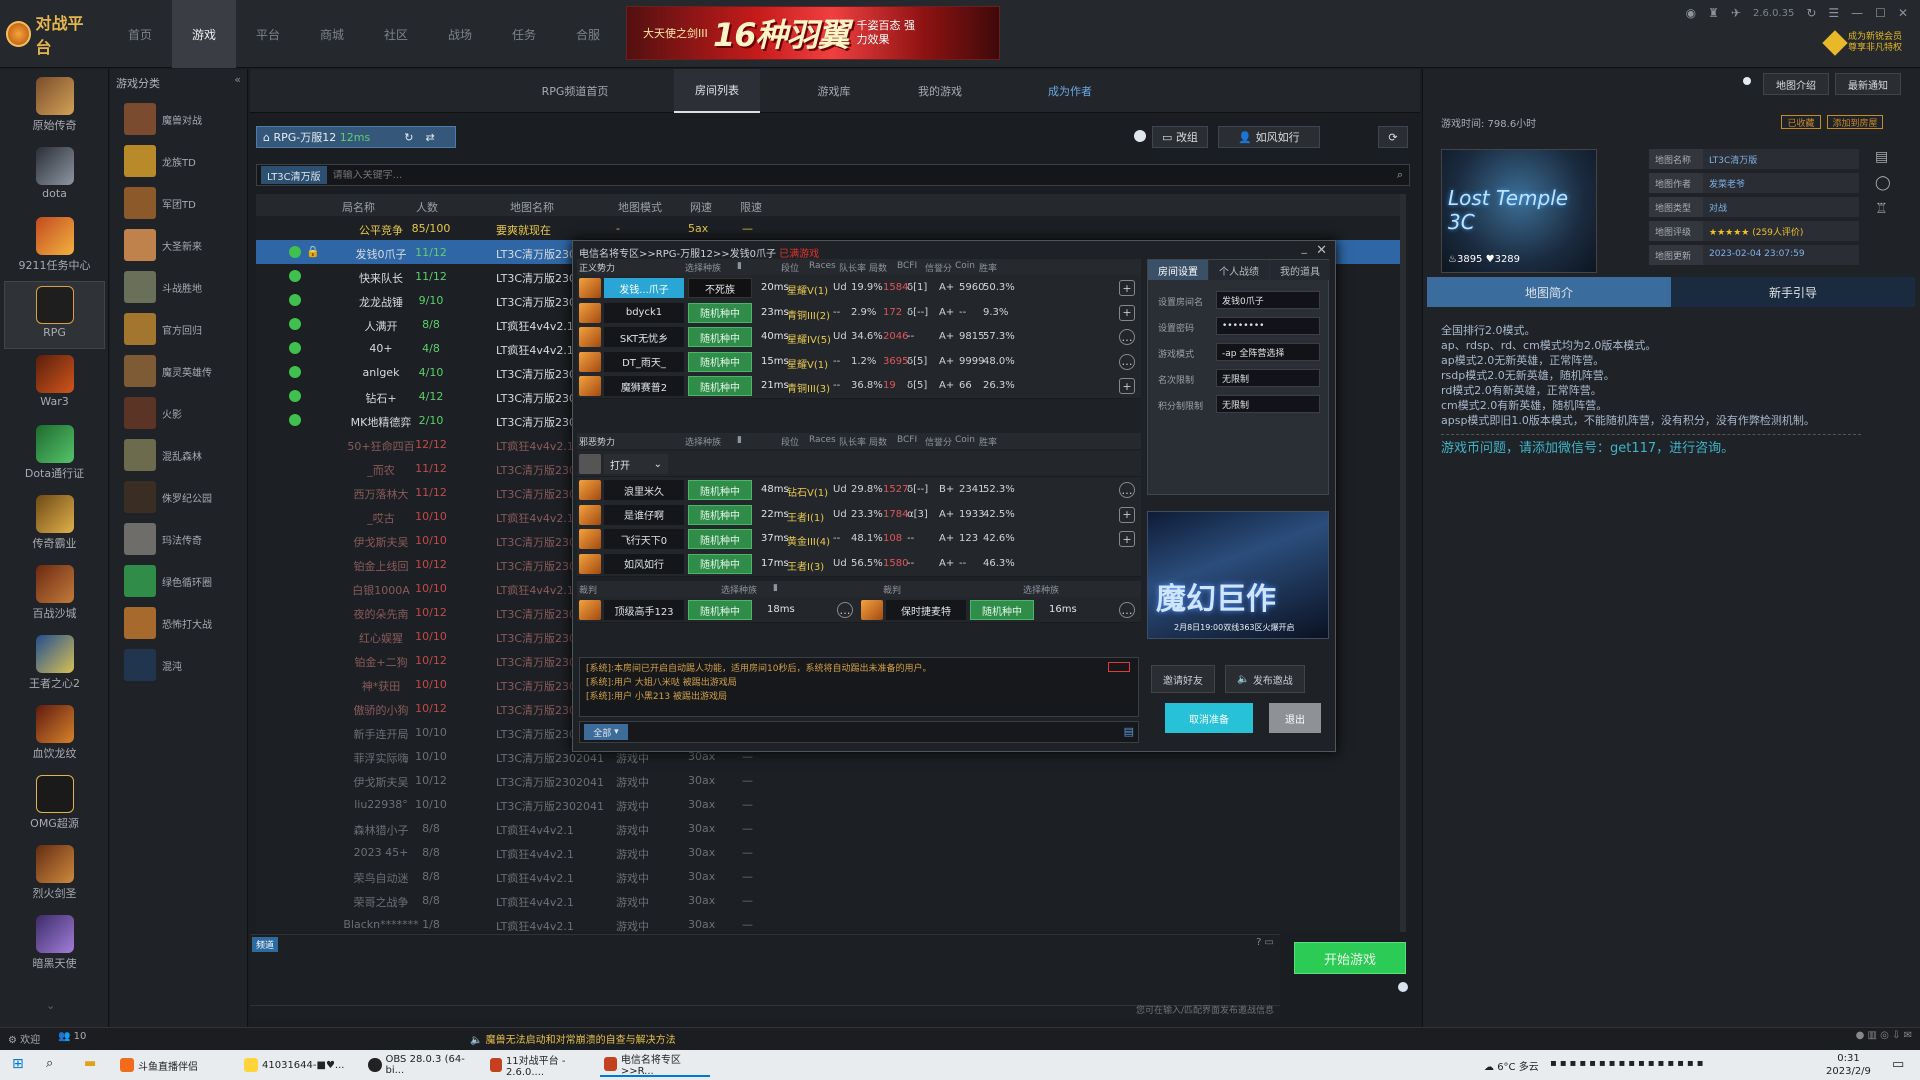 The image size is (1920, 1080). Describe the element at coordinates (1898, 1064) in the screenshot. I see `notification-icon: ▭` at that location.